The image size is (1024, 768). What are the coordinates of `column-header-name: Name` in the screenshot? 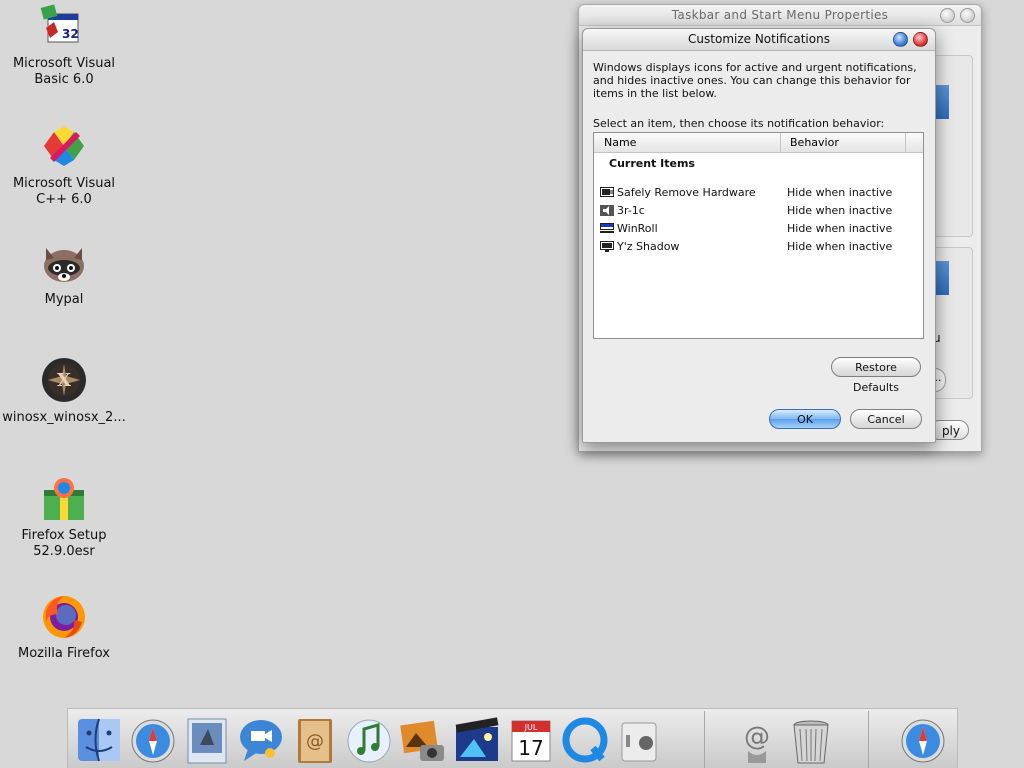 It's located at (687, 142).